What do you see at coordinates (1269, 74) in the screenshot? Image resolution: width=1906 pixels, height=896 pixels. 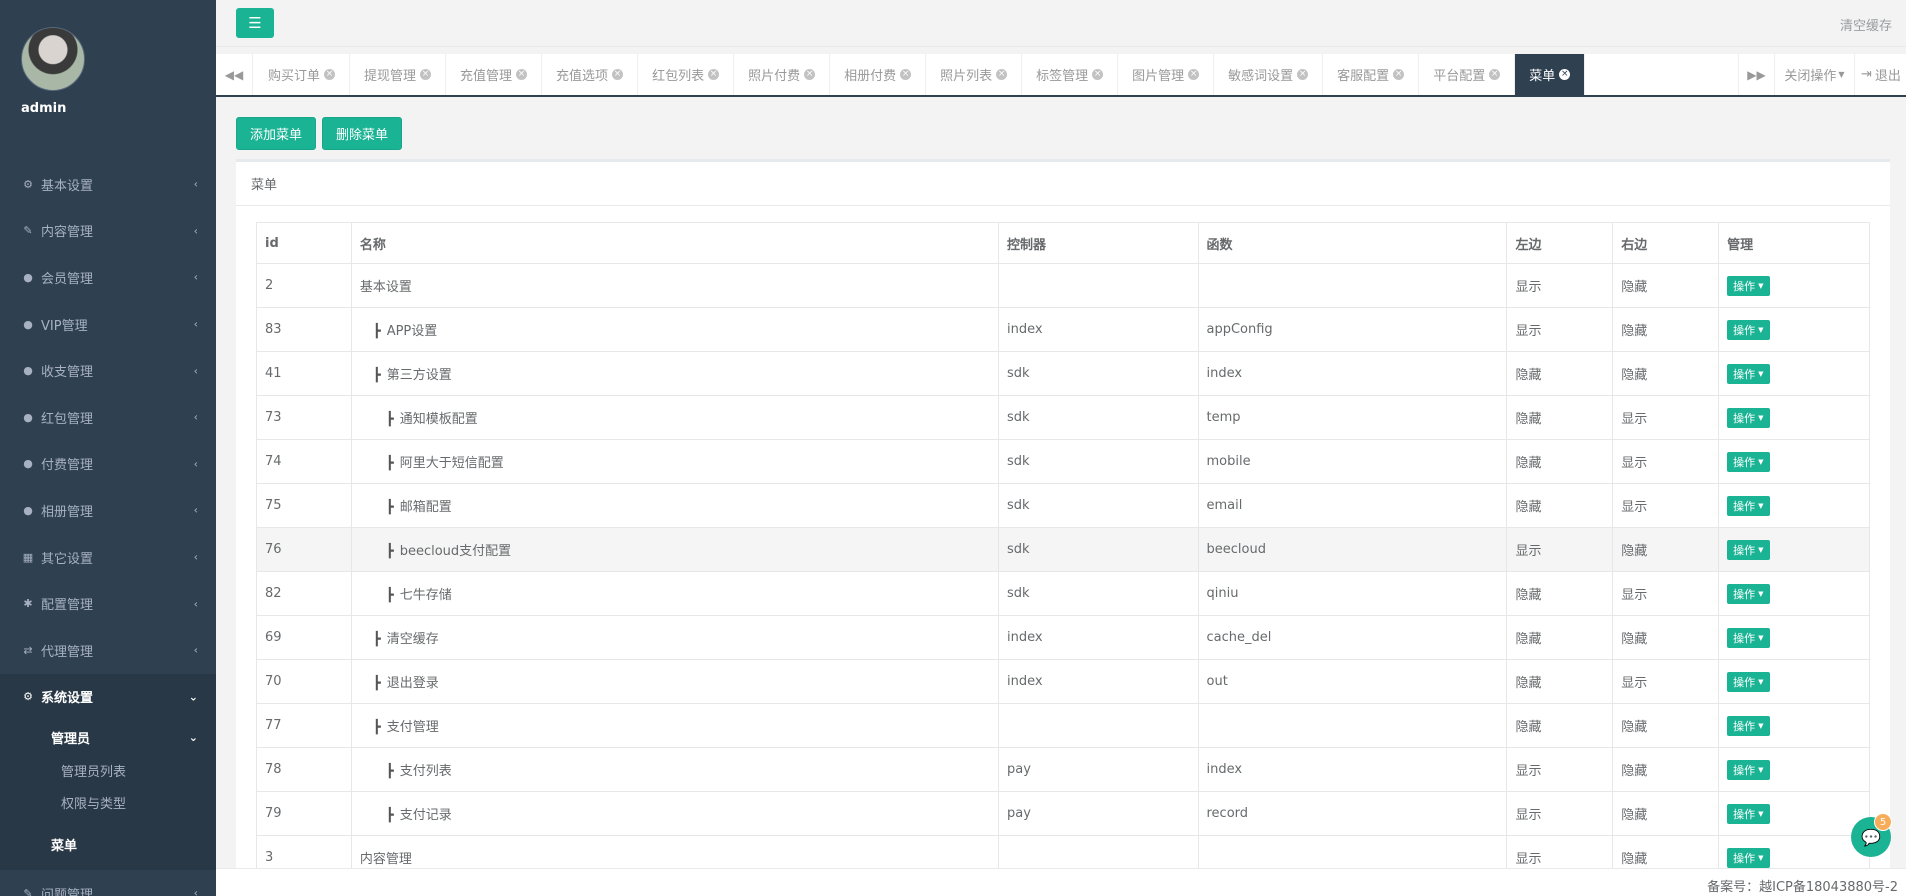 I see `tab: 敏感词设置 ×` at bounding box center [1269, 74].